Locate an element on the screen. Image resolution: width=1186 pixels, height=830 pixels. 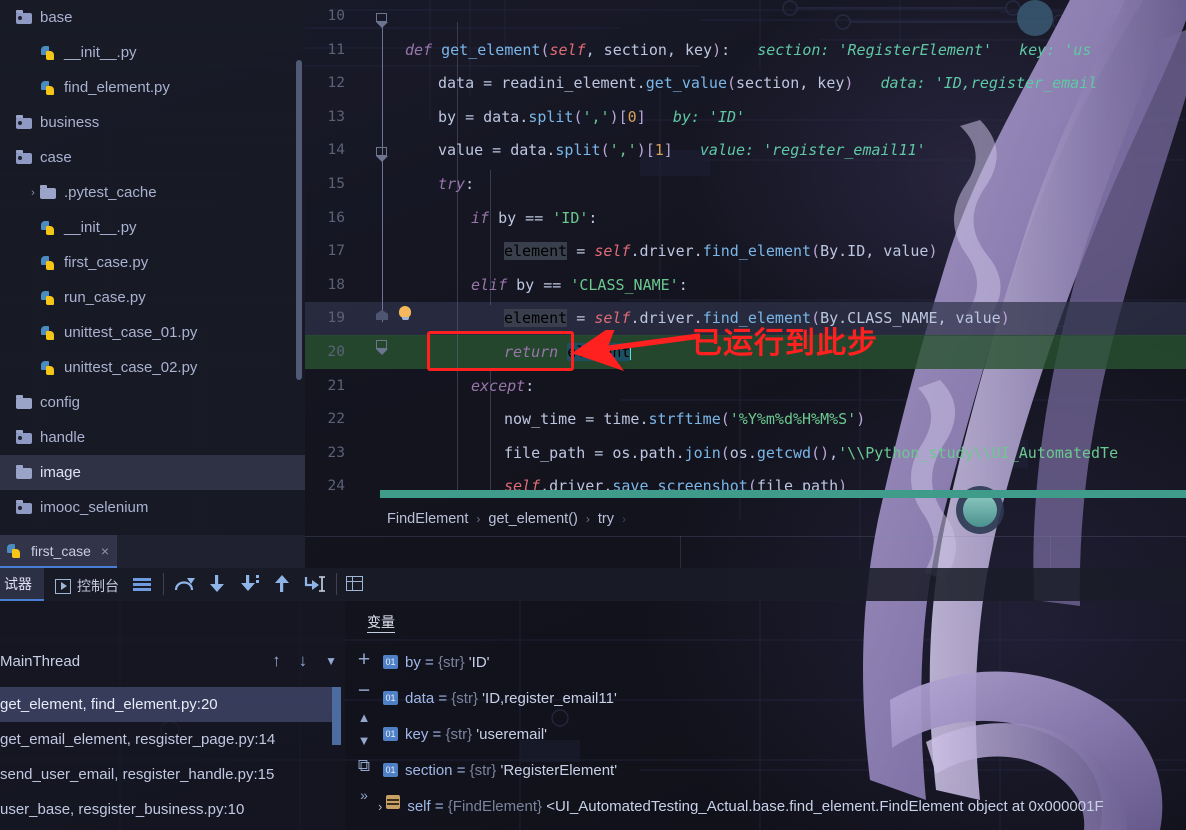
step-into-button is located at coordinates (217, 584).